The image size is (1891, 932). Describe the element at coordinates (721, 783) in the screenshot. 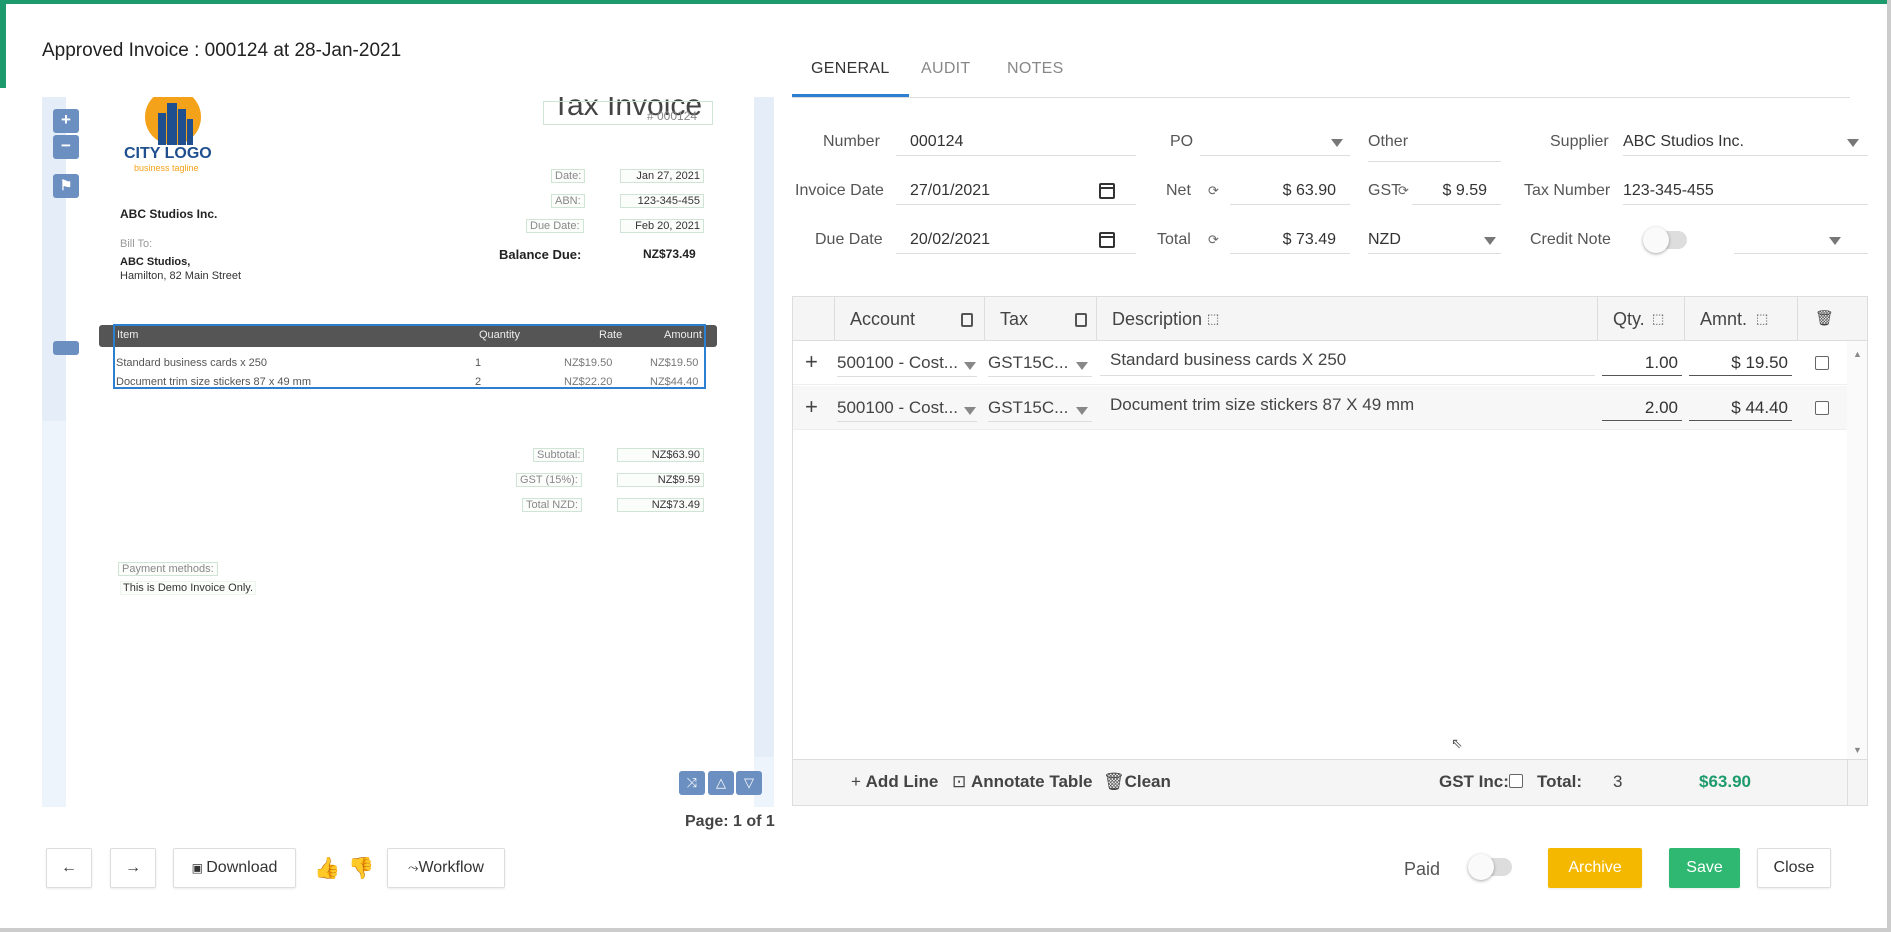

I see `prev-page-button: △` at that location.